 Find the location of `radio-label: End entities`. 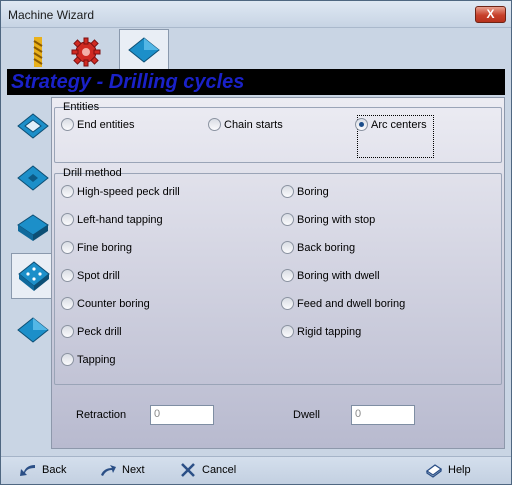

radio-label: End entities is located at coordinates (106, 124).